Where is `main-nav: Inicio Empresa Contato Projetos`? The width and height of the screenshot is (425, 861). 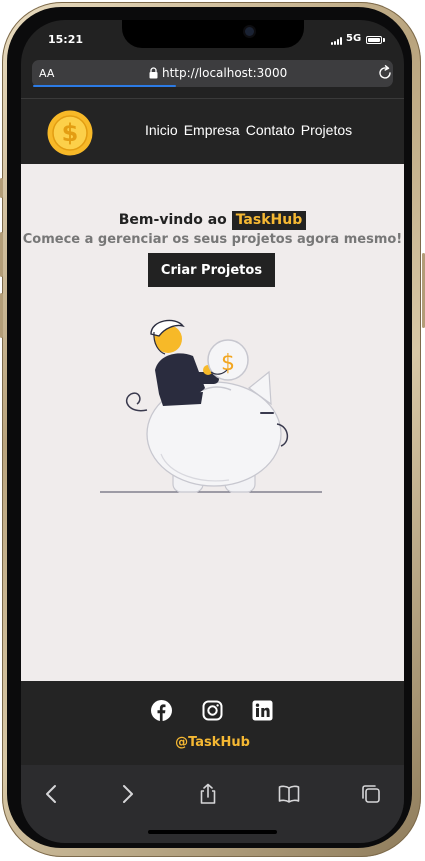 main-nav: Inicio Empresa Contato Projetos is located at coordinates (248, 130).